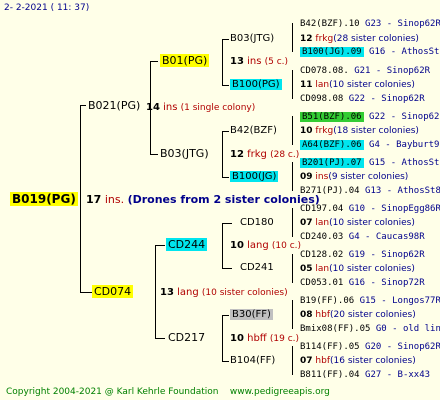 The image size is (440, 400). I want to click on gen3-id-2: B100(PG), so click(256, 84).